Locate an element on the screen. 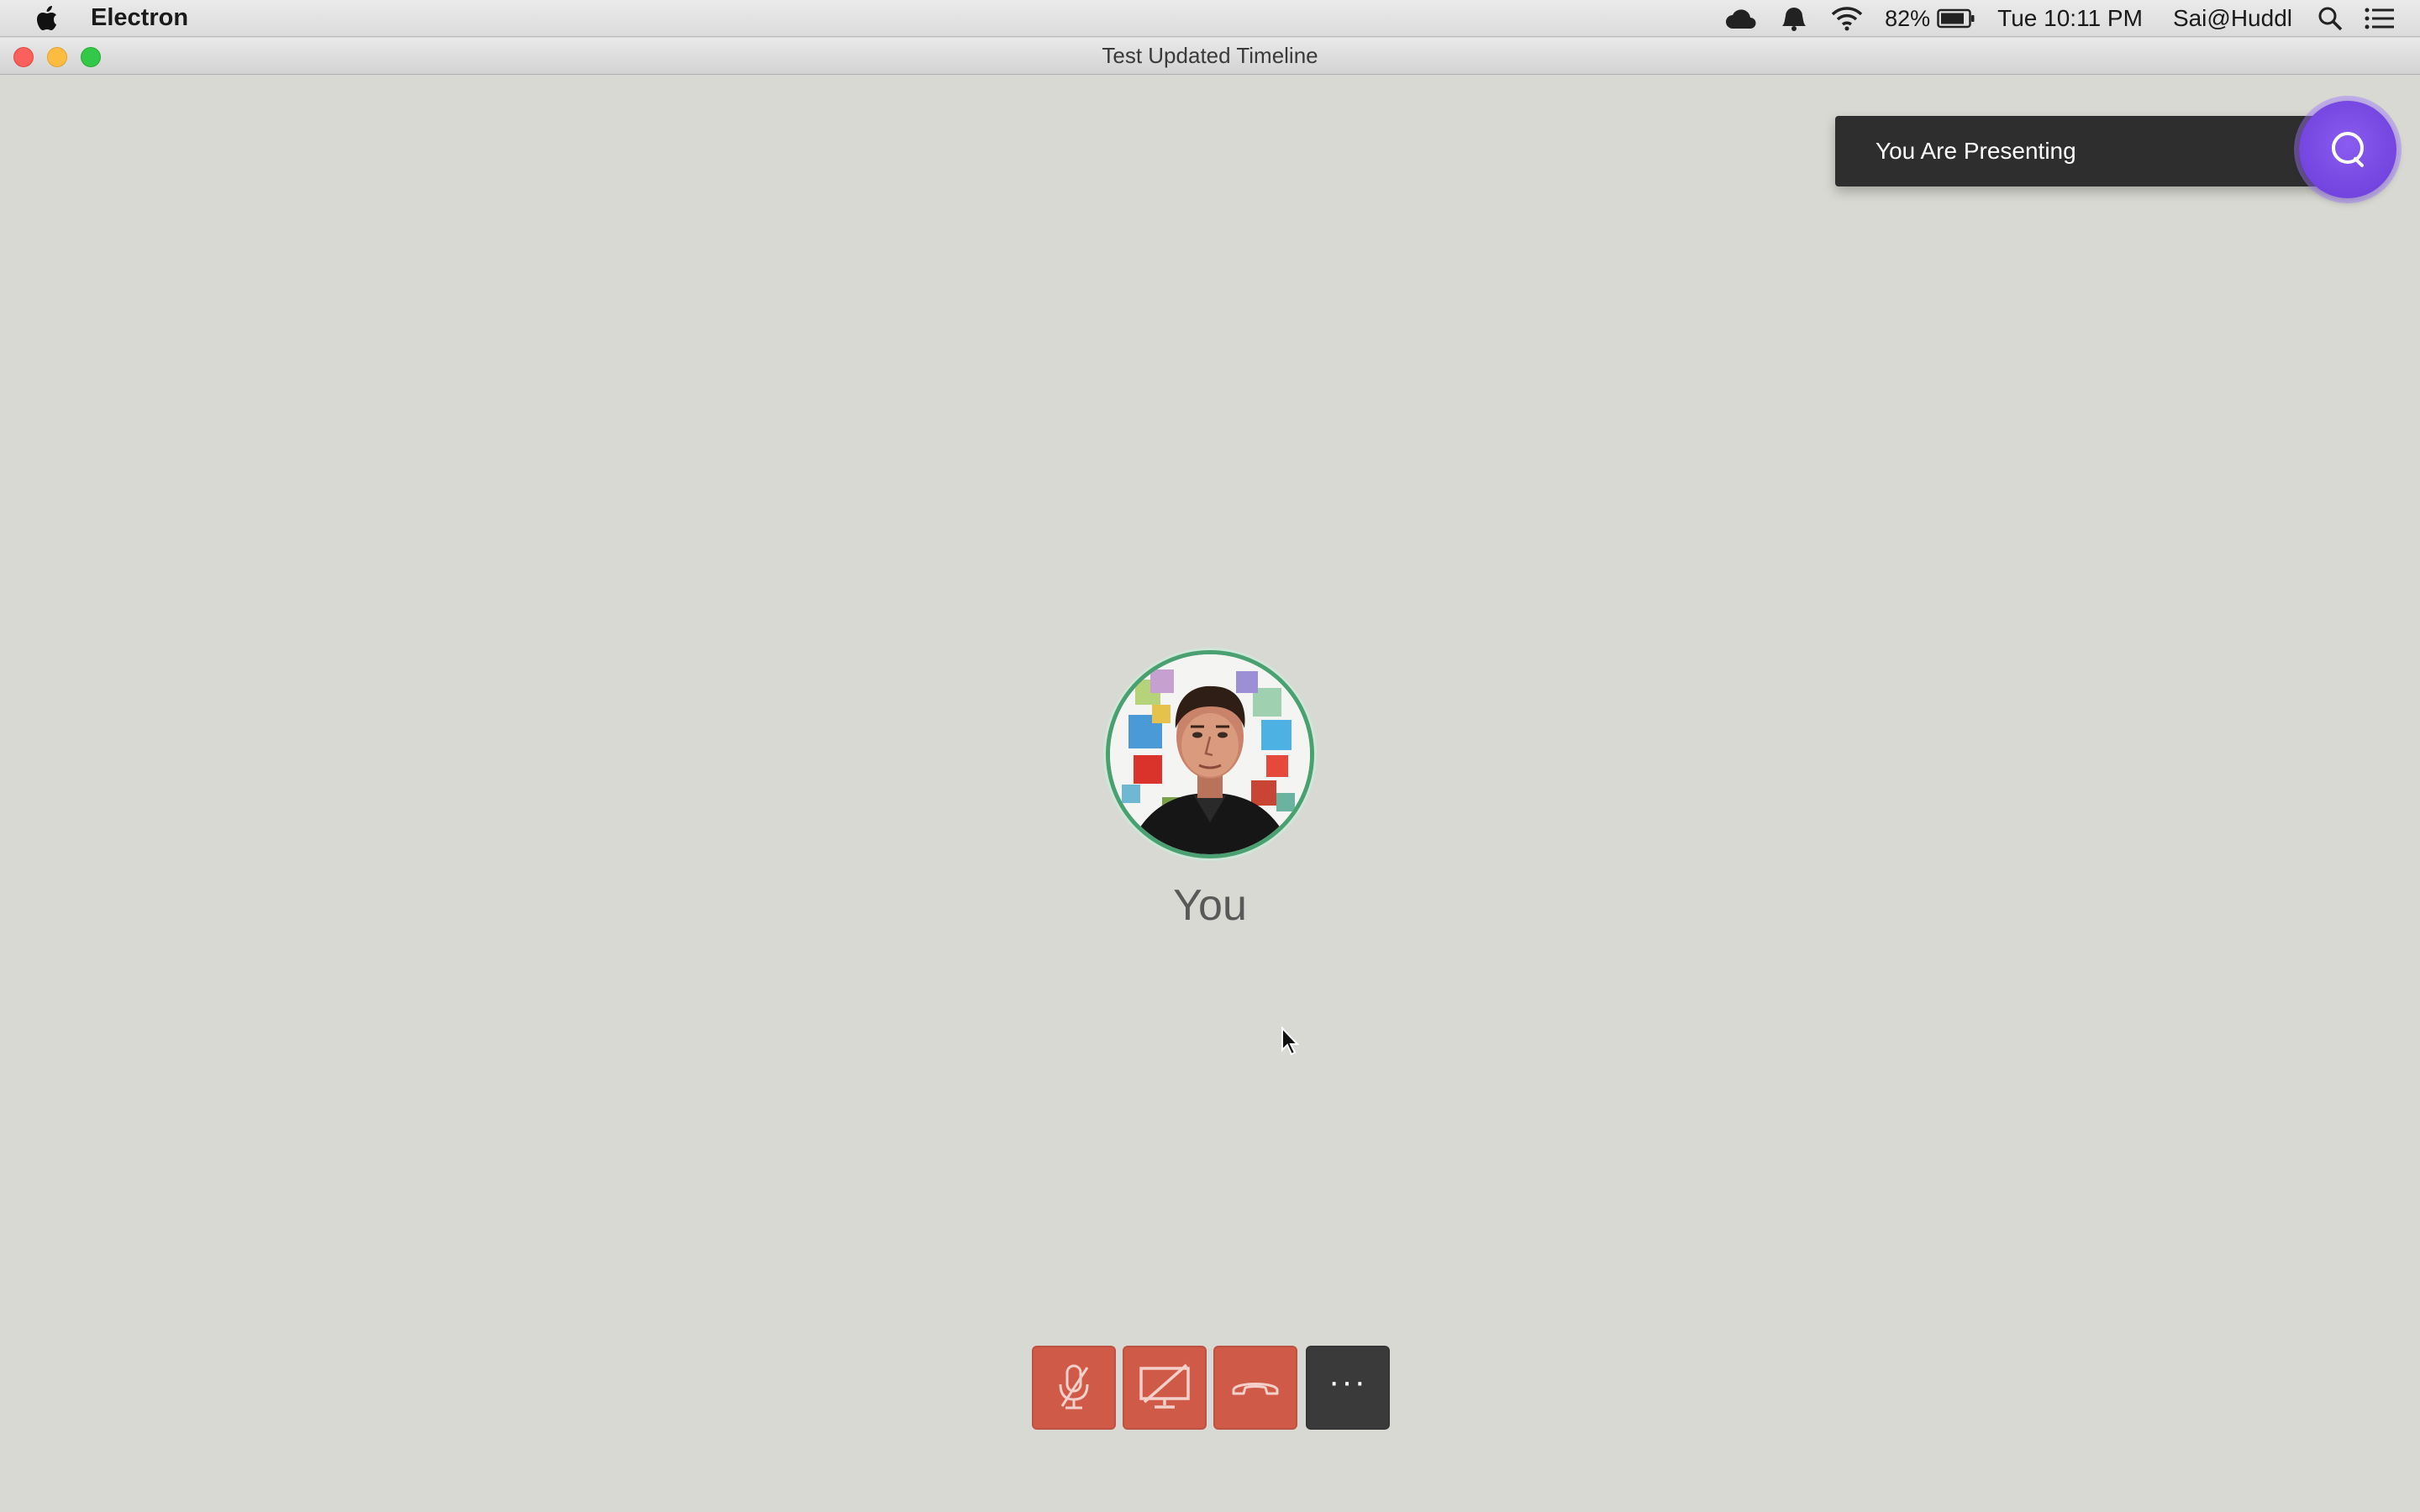  window-close-button is located at coordinates (23, 57).